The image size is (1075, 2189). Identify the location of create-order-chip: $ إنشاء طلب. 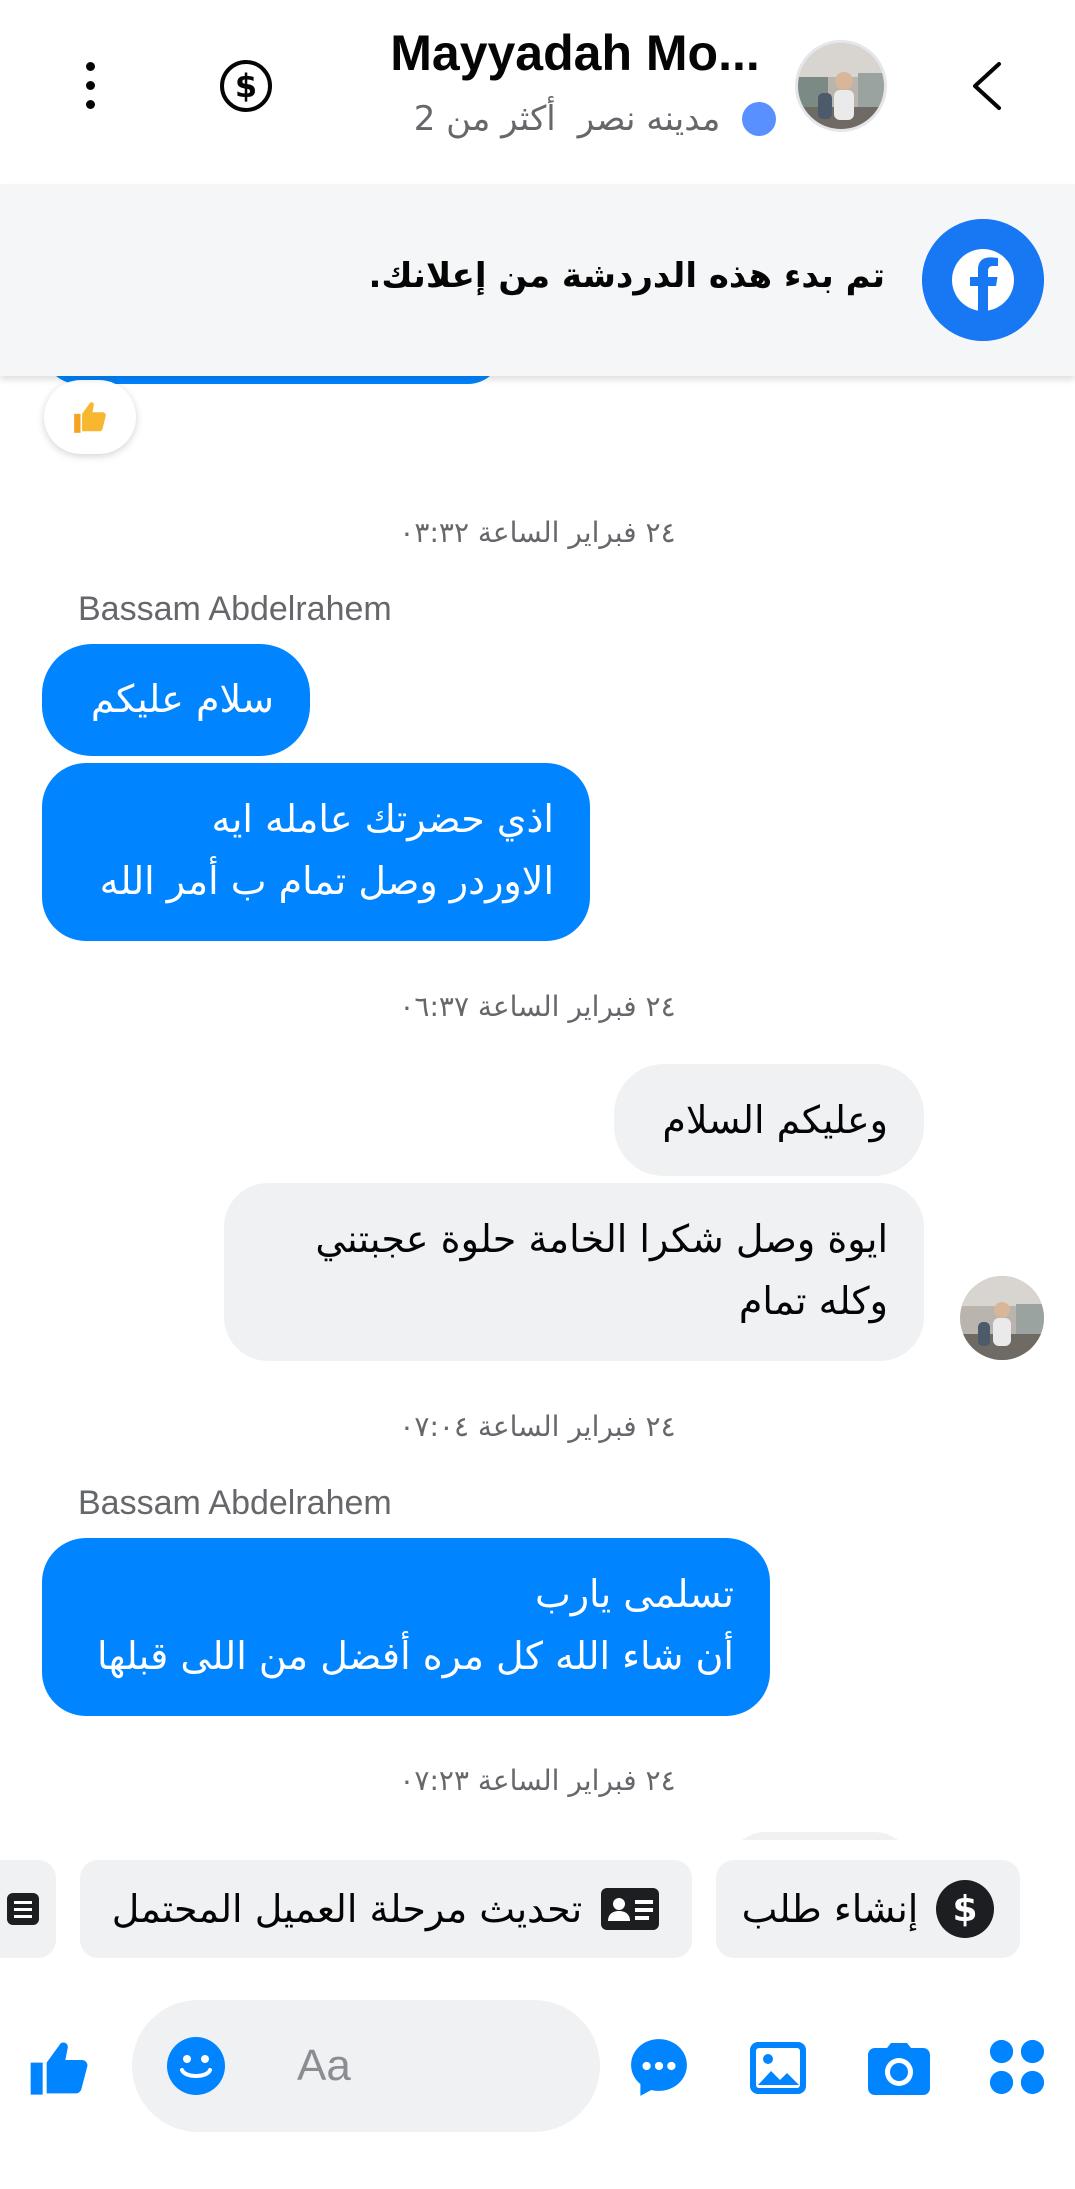
(868, 1909).